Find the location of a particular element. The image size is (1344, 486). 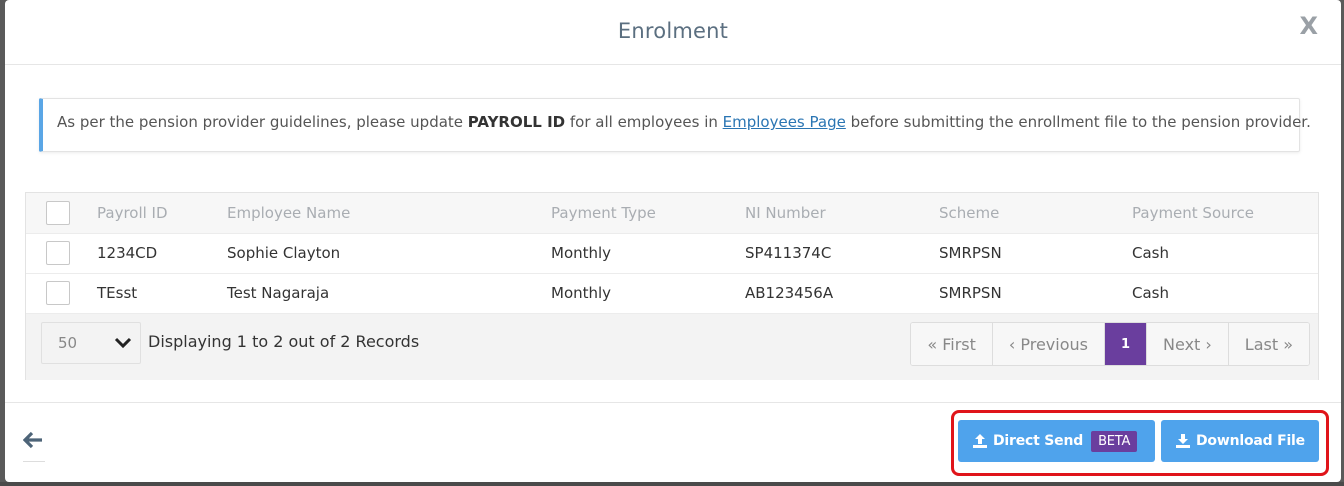

back-arrow-icon is located at coordinates (33, 440).